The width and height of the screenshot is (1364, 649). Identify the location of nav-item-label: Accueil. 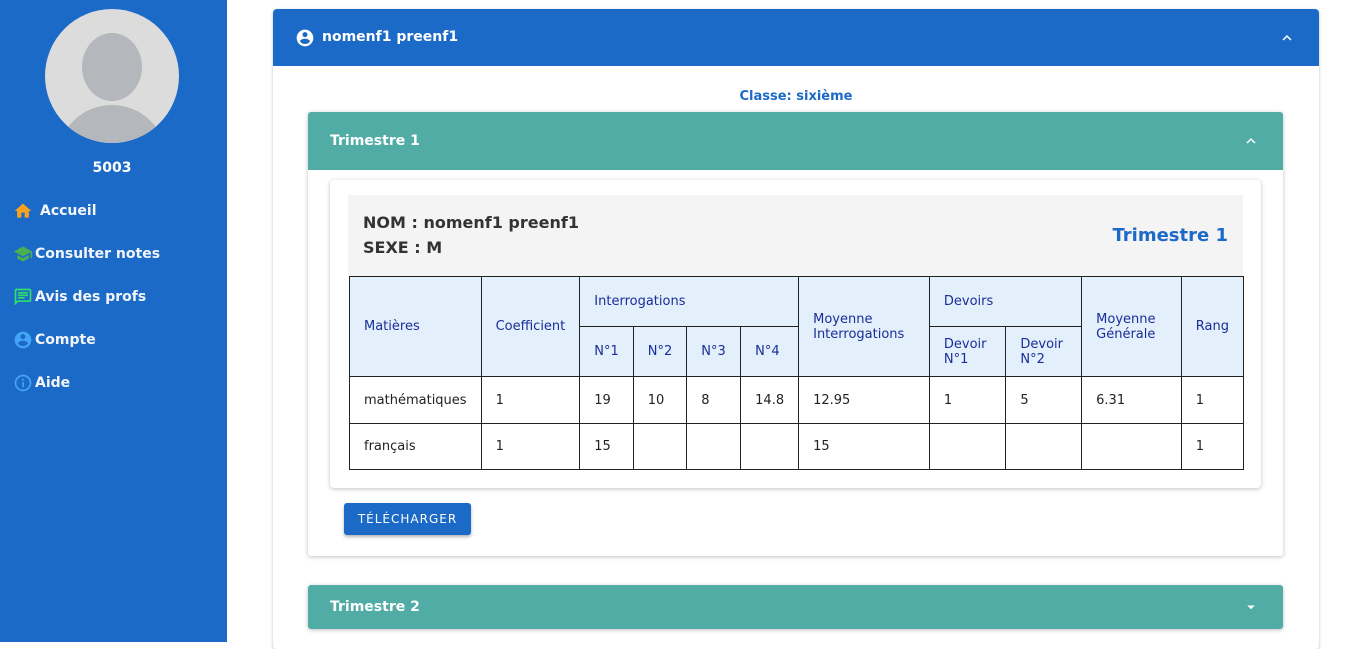
(68, 211).